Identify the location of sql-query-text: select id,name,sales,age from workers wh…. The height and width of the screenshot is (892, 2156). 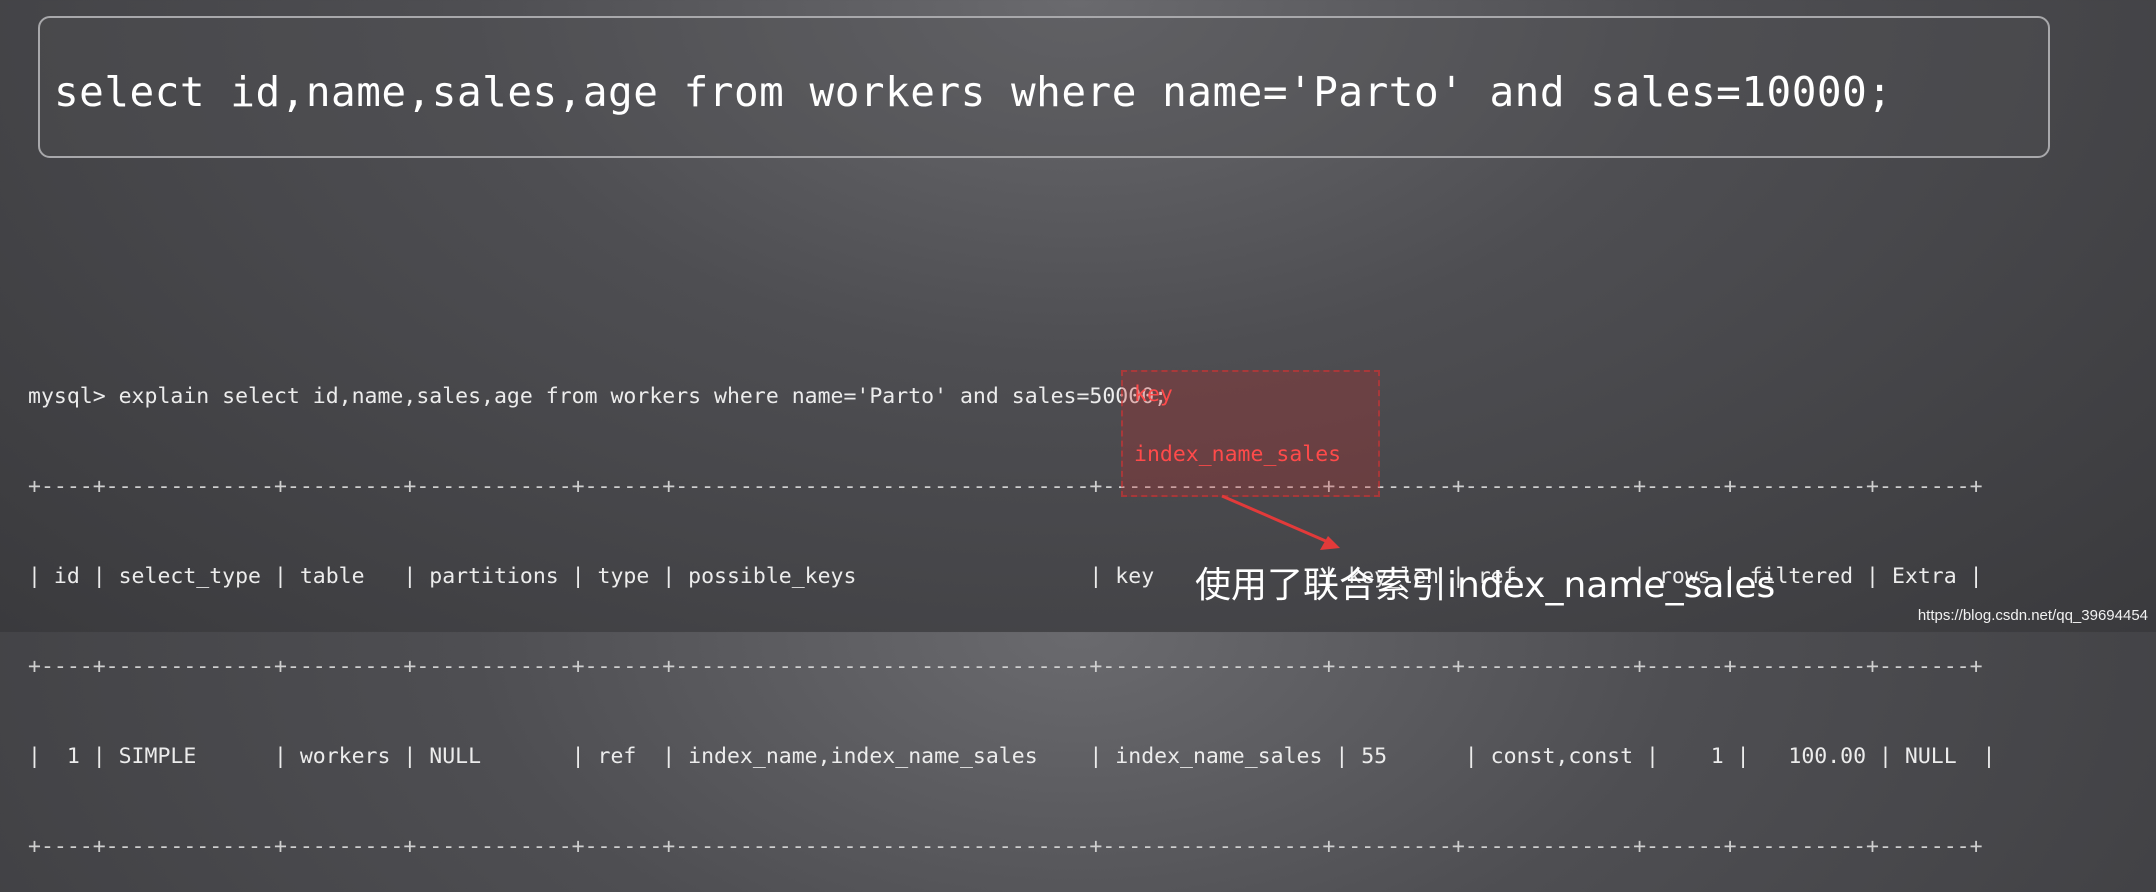
(973, 92).